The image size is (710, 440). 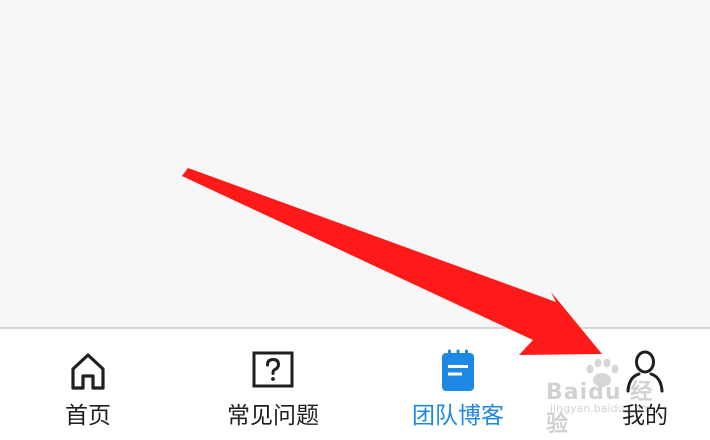 I want to click on tab-home: 首页, so click(x=88, y=384).